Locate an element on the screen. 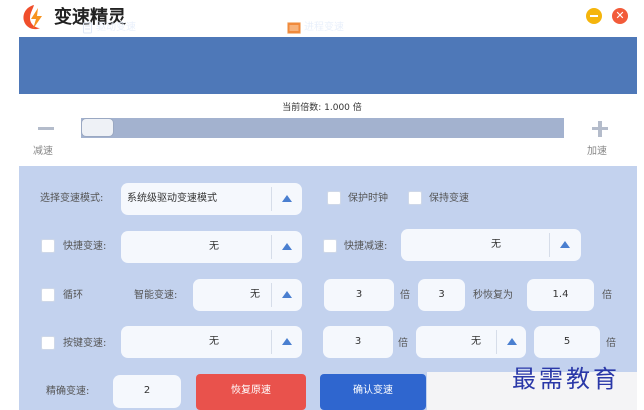 This screenshot has height=410, width=644. confirm-speed-button: 确认变速 is located at coordinates (373, 392).